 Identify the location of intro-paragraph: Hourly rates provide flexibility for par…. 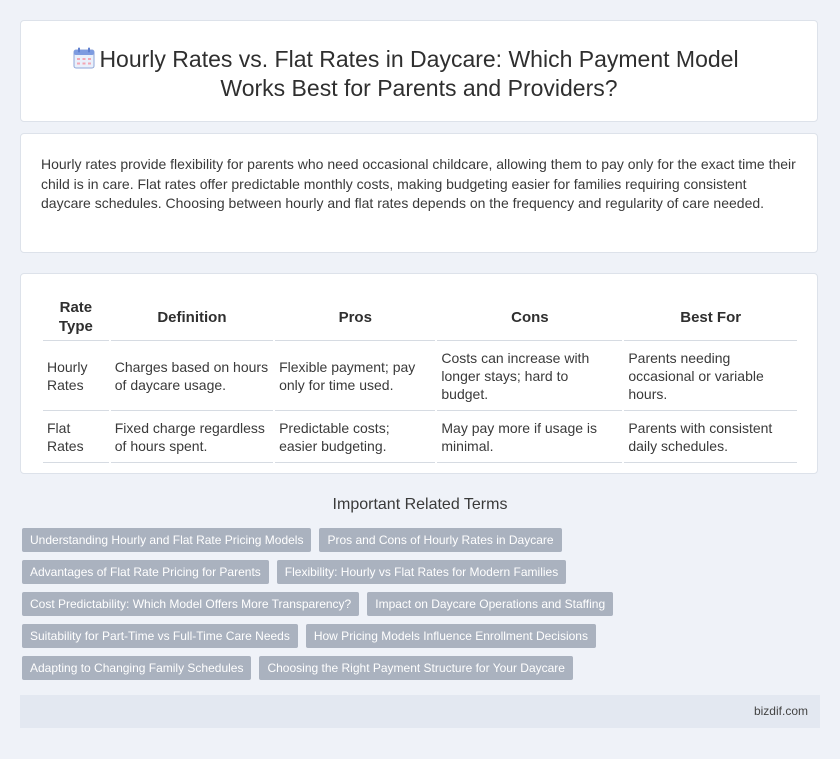
(418, 183).